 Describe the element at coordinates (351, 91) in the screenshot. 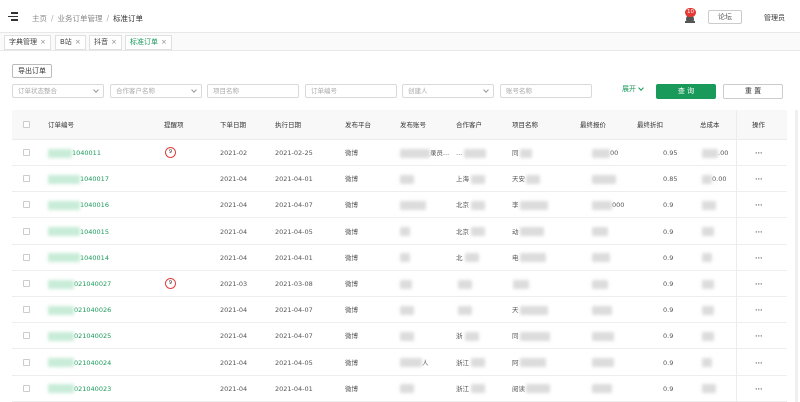

I see `order-number-input: 订单编号` at that location.